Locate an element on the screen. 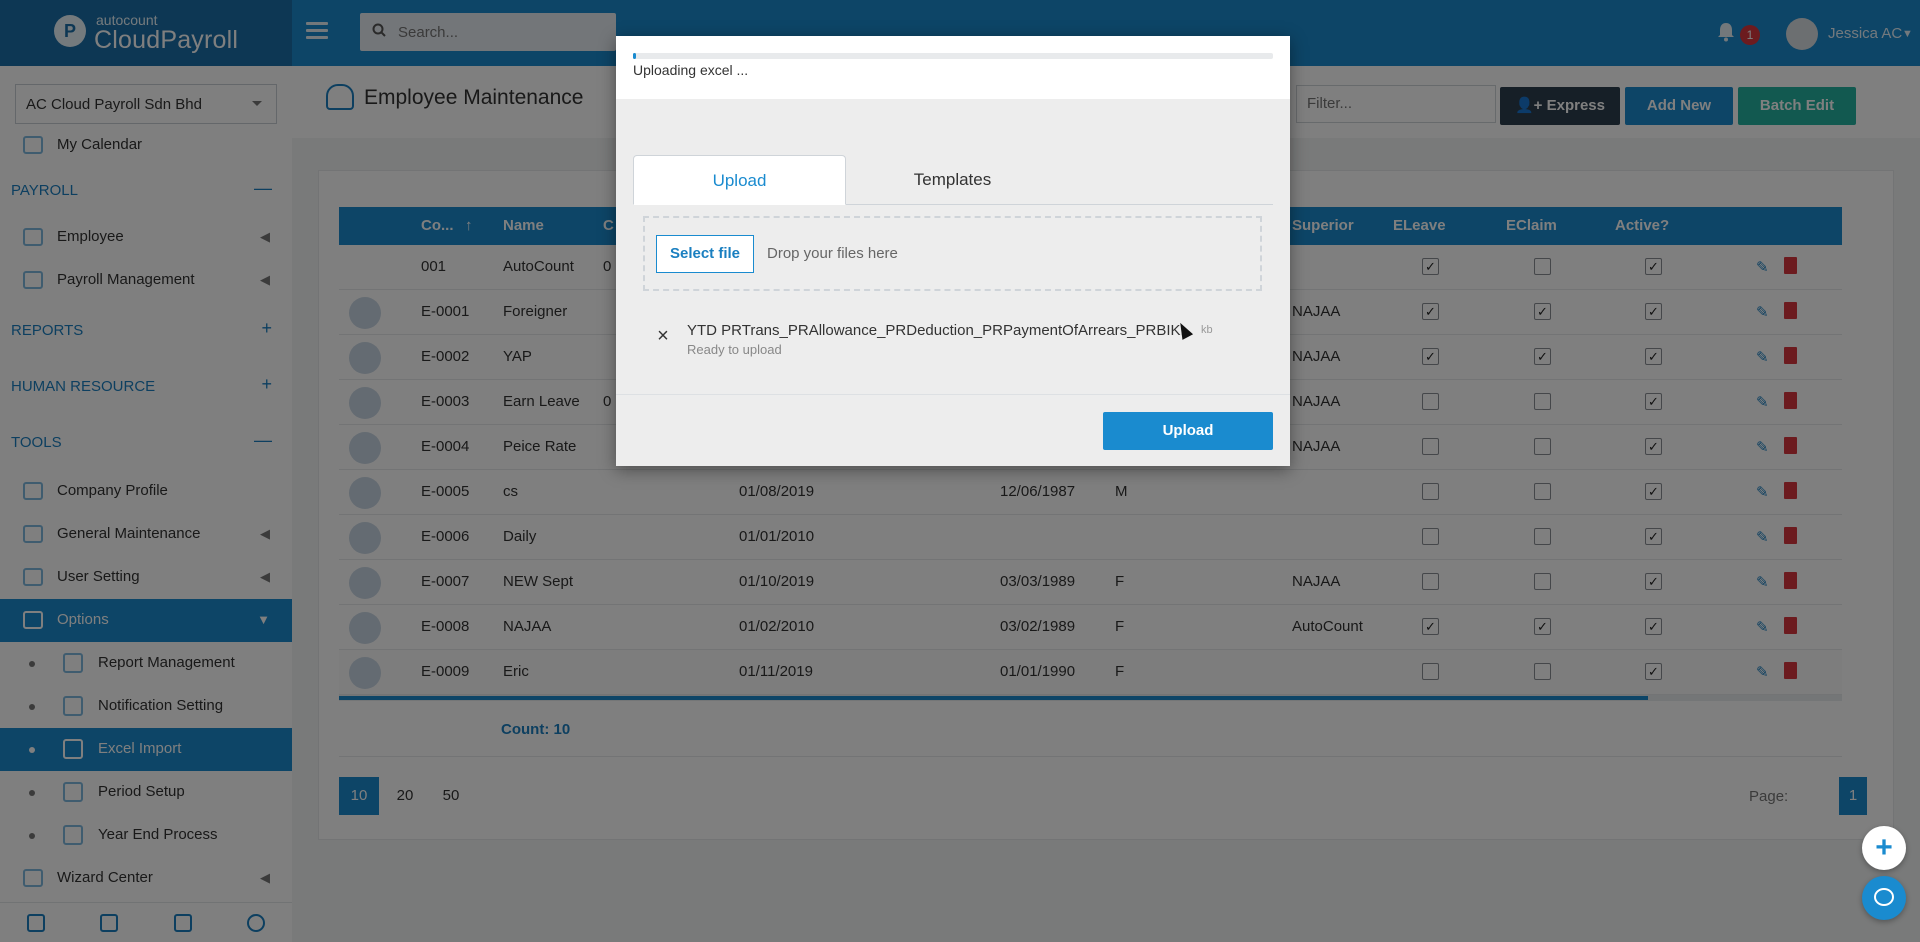 The height and width of the screenshot is (942, 1920). file-status: Ready to upload is located at coordinates (734, 349).